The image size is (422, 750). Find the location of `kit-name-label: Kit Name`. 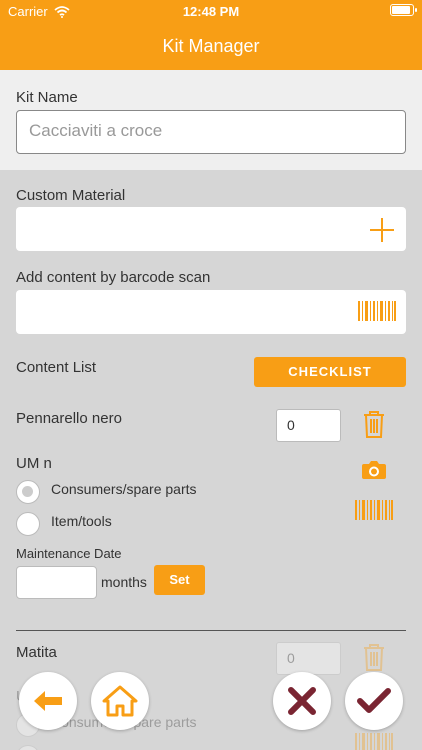

kit-name-label: Kit Name is located at coordinates (47, 97).